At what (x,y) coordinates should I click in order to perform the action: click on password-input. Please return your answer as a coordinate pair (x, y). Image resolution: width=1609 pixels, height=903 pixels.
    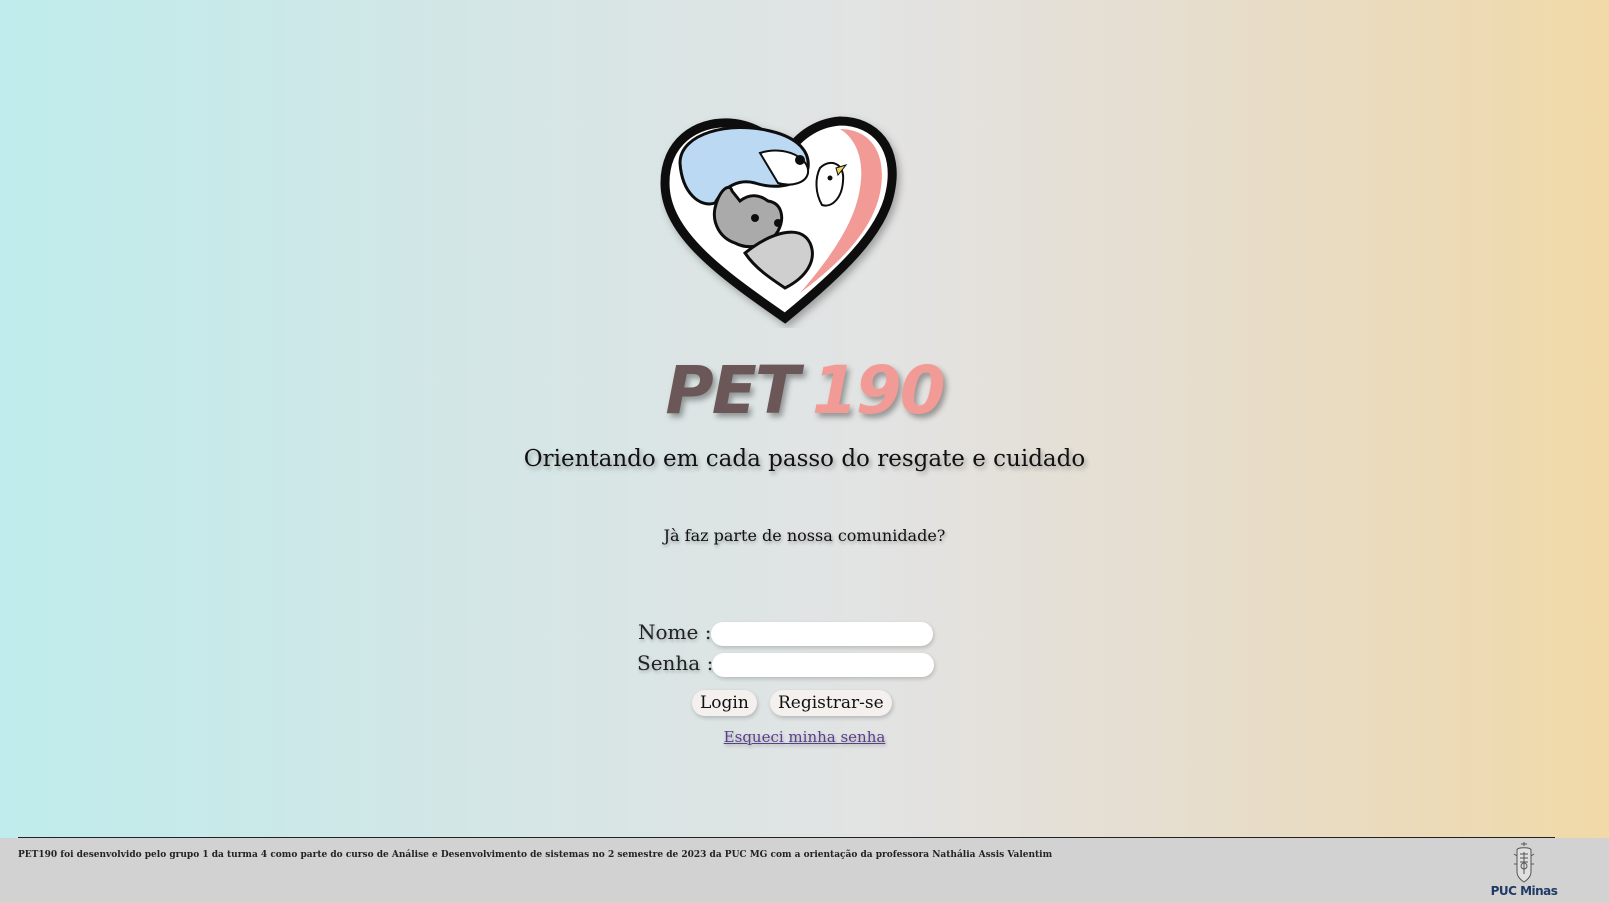
    Looking at the image, I should click on (823, 665).